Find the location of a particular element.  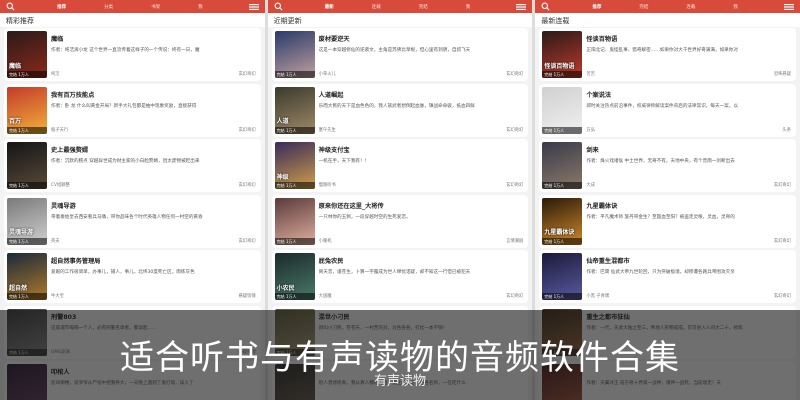

book-cover: 九星霸体诀 完结 1万人 is located at coordinates (562, 221).